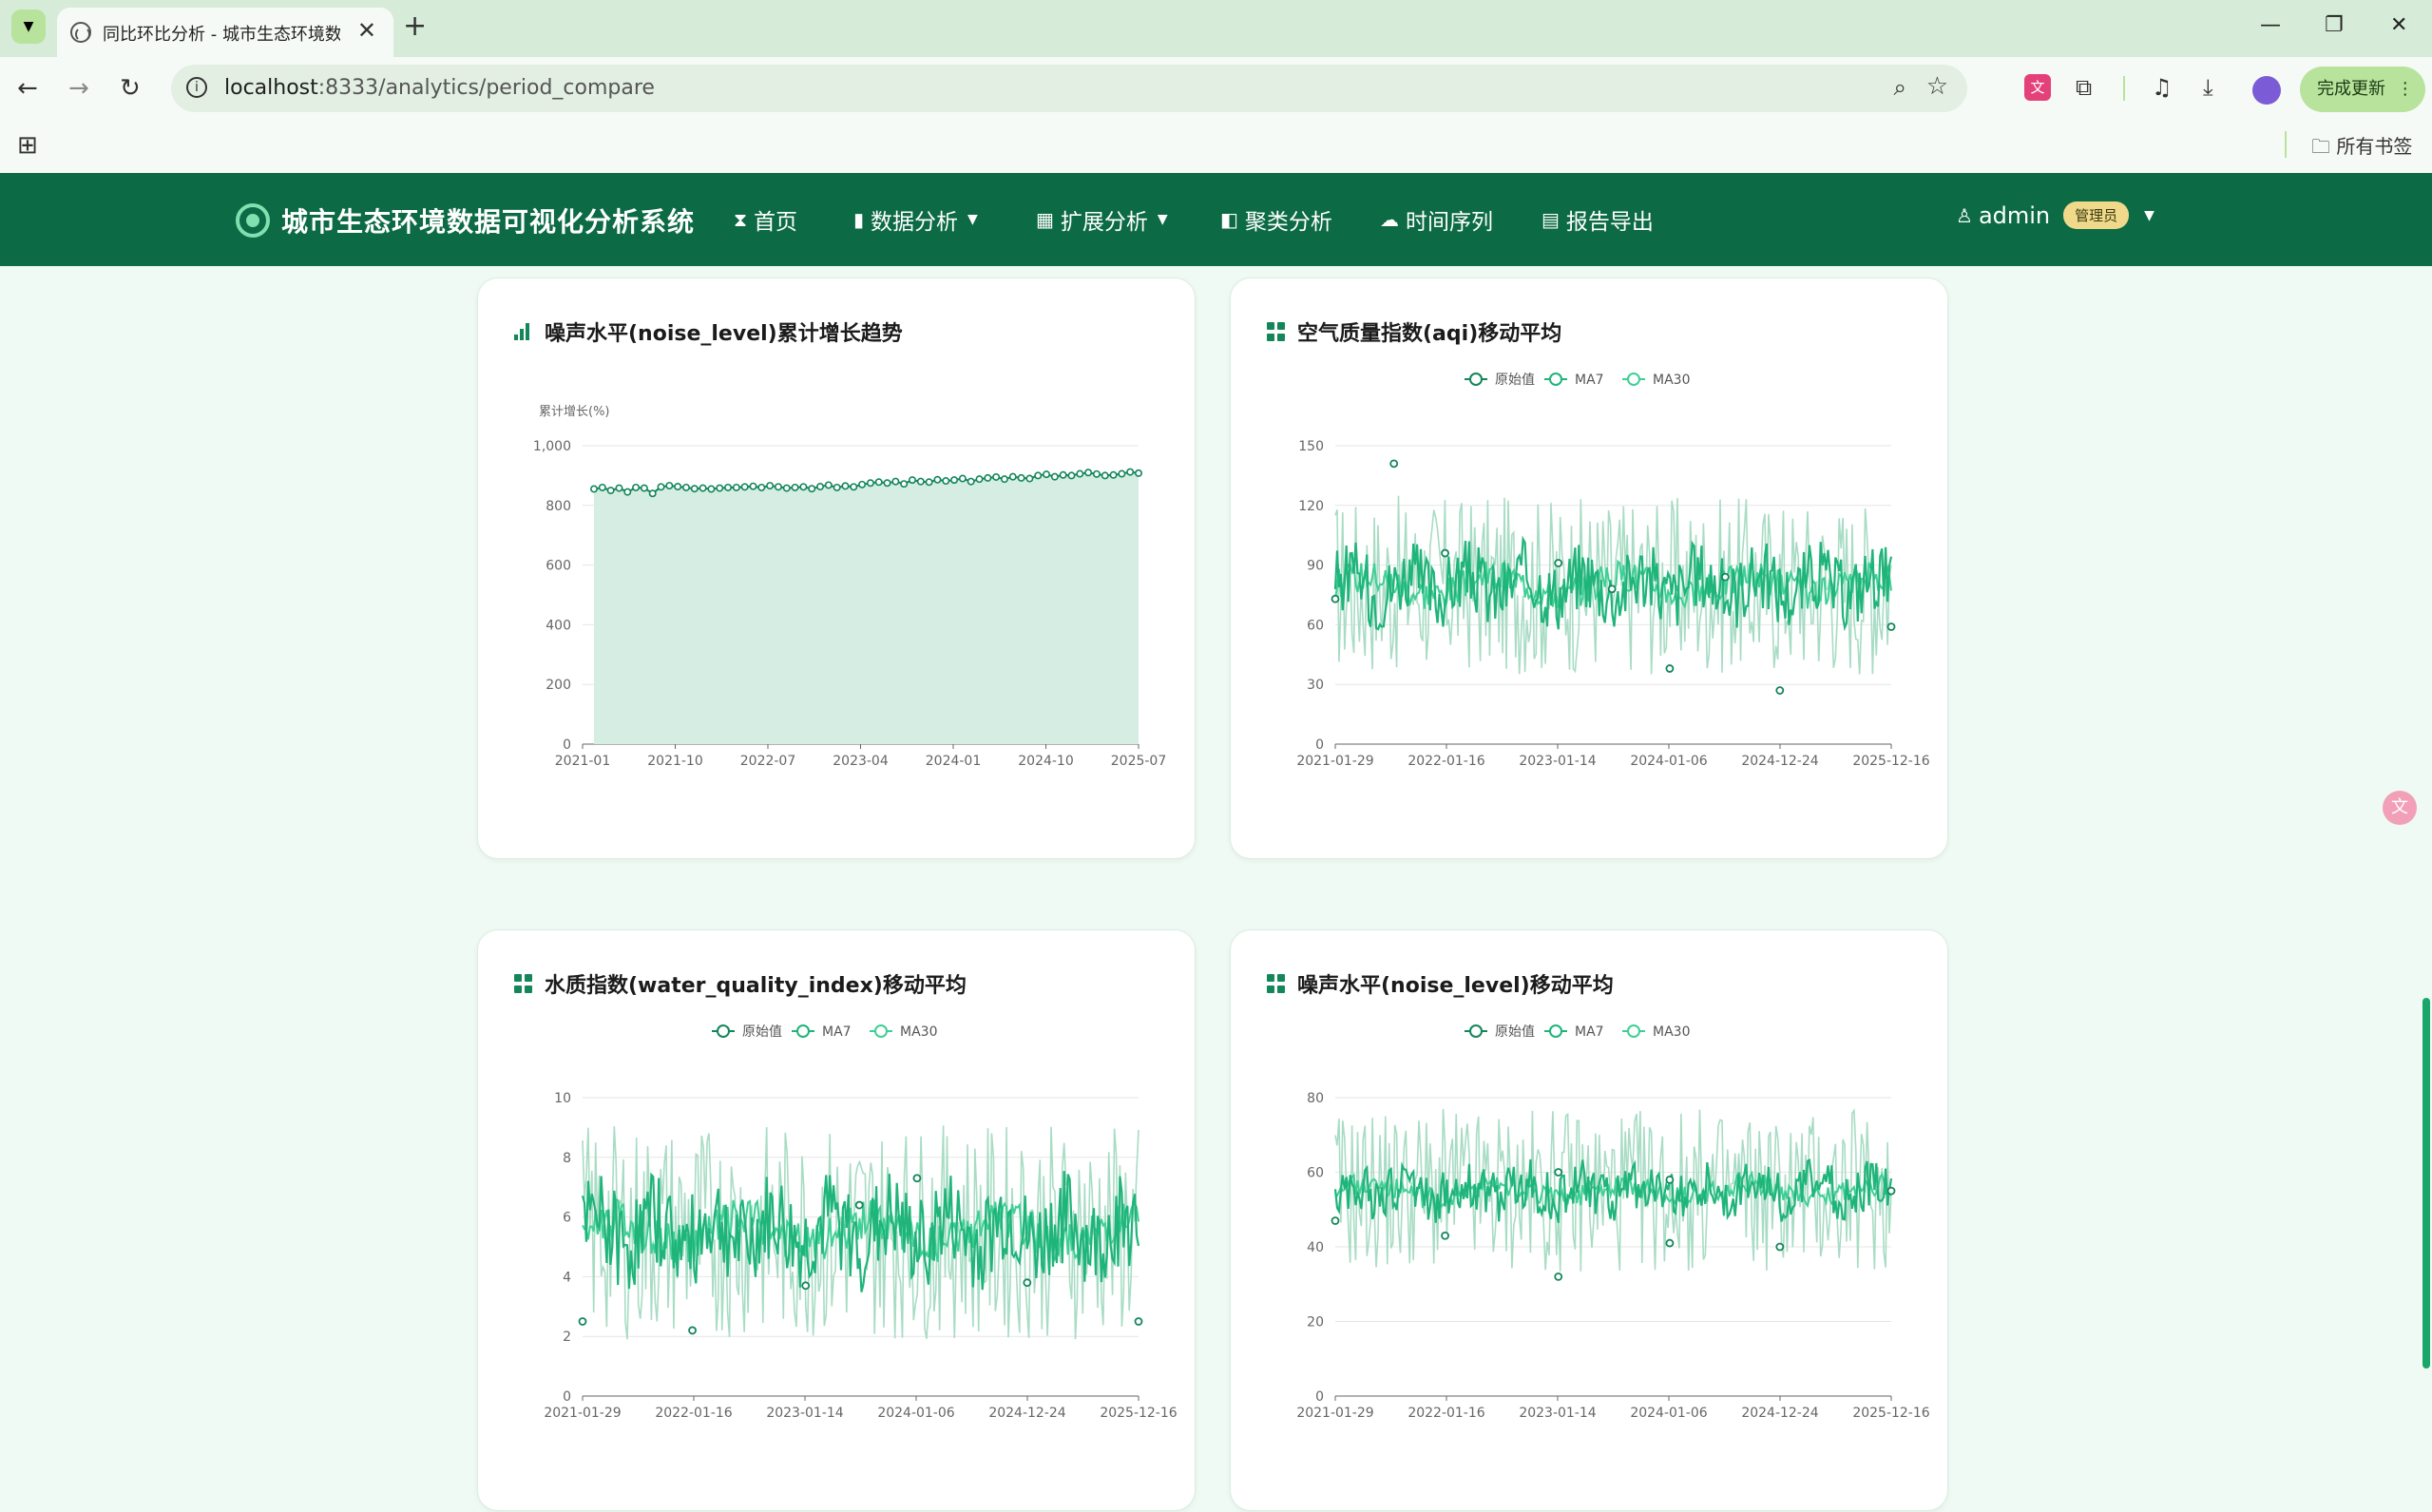 The height and width of the screenshot is (1512, 2432). I want to click on media-control-icon: ♫, so click(2162, 87).